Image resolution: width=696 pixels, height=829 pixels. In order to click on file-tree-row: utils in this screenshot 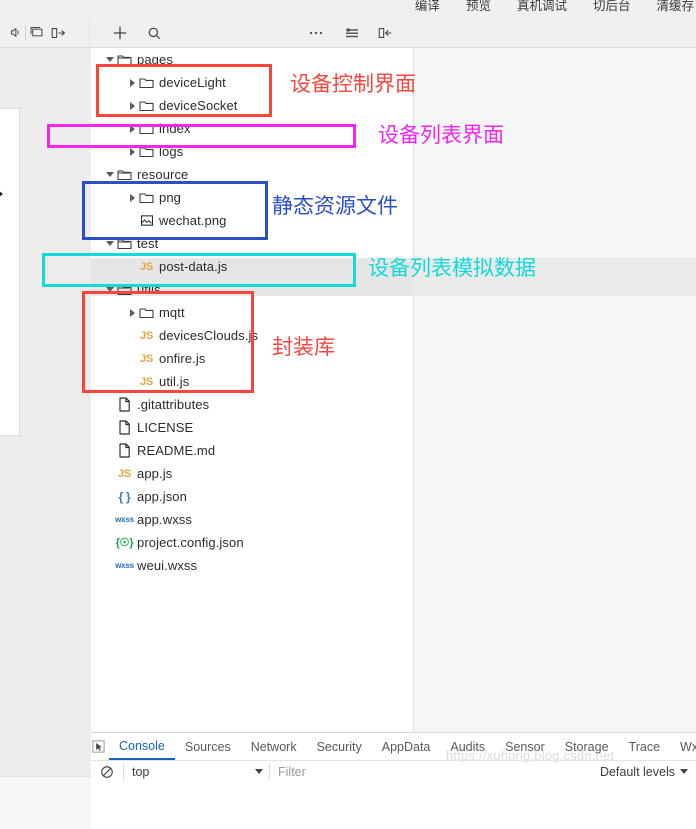, I will do `click(252, 289)`.